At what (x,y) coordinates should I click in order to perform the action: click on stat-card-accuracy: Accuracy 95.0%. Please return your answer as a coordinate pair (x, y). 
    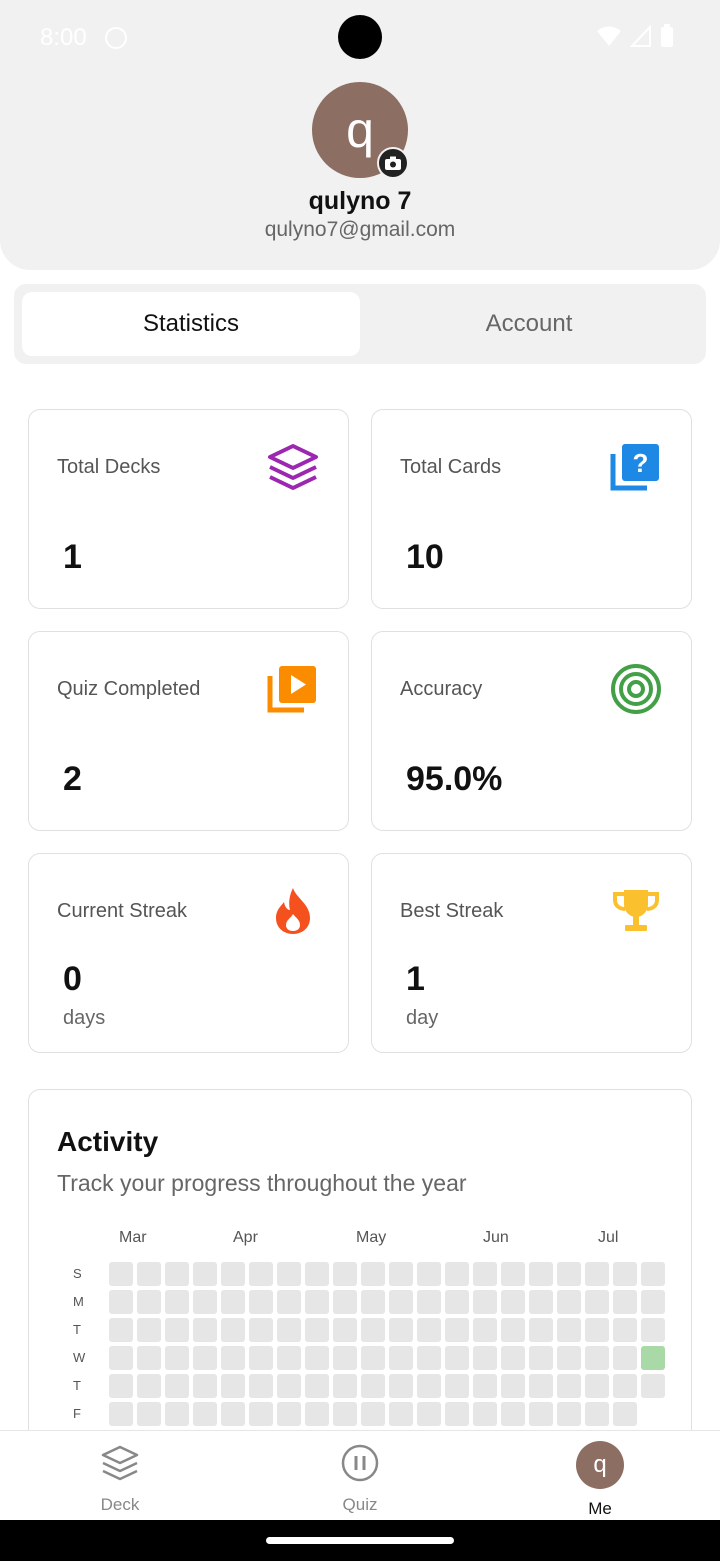
    Looking at the image, I should click on (531, 731).